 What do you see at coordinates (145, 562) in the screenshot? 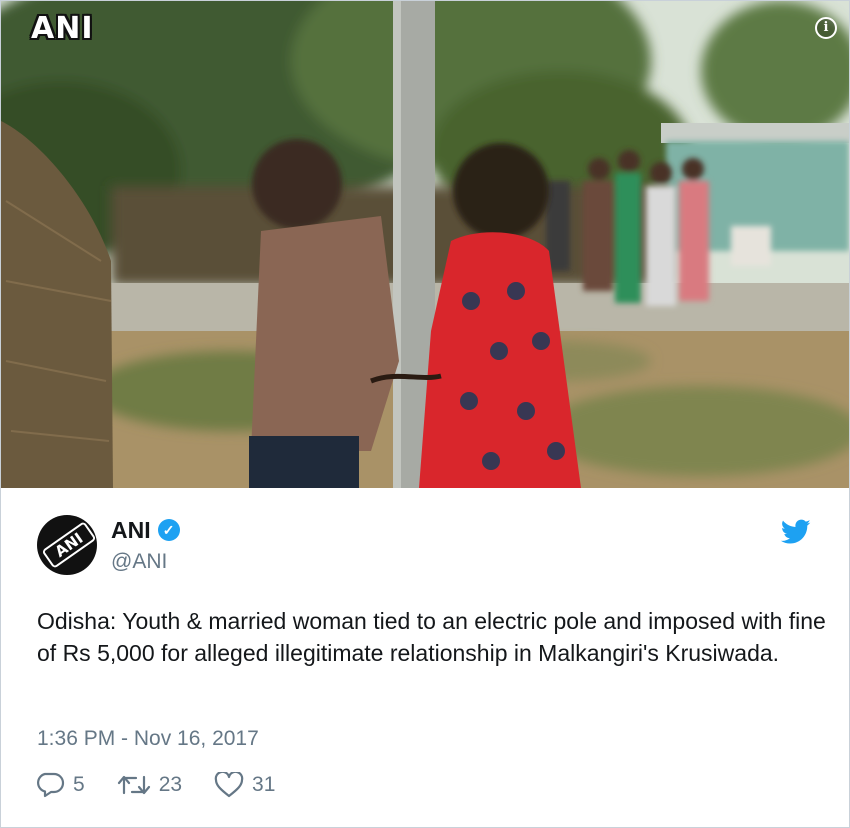
I see `user-handle: @ANI` at bounding box center [145, 562].